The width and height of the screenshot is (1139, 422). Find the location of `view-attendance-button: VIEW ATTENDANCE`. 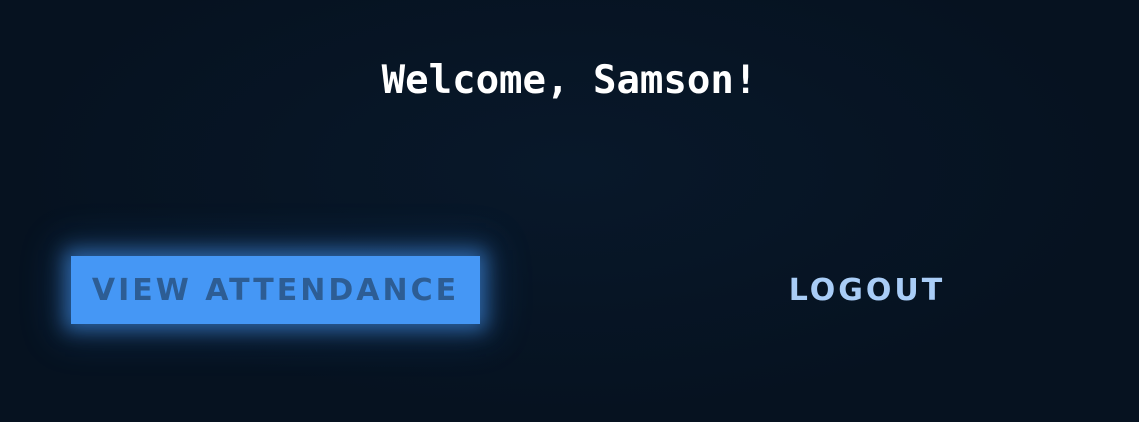

view-attendance-button: VIEW ATTENDANCE is located at coordinates (275, 290).